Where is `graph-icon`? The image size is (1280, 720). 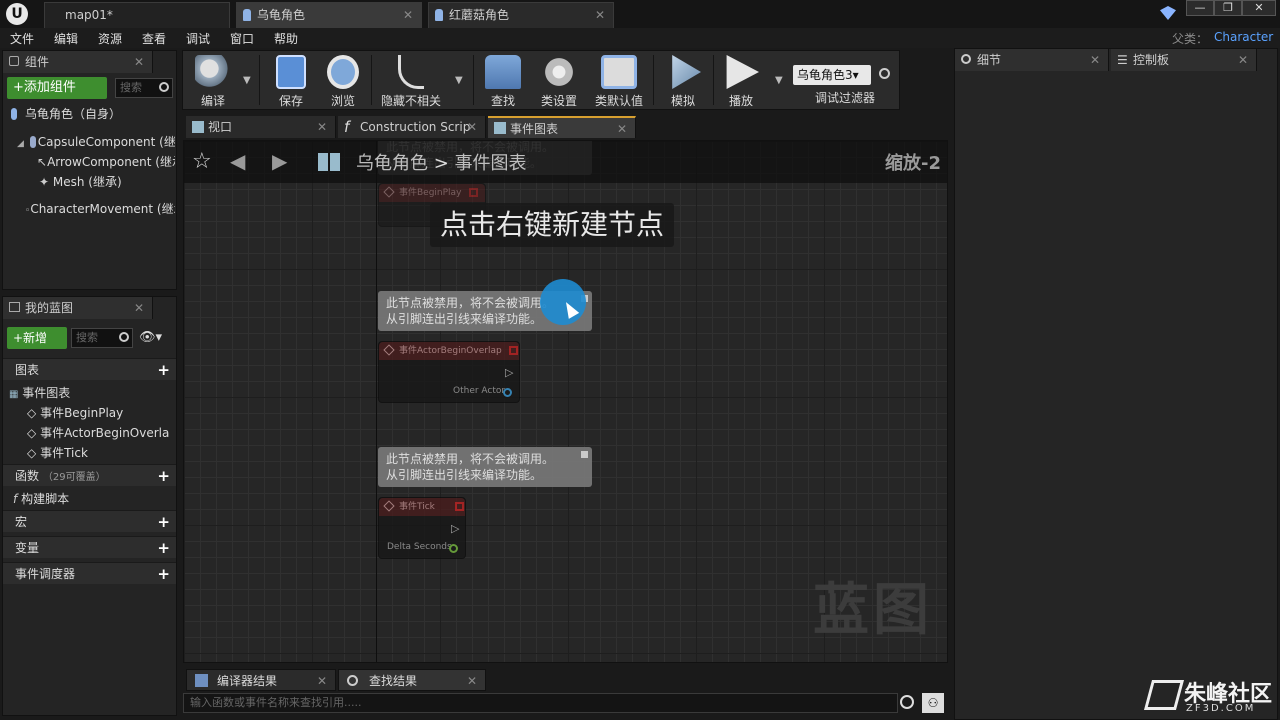 graph-icon is located at coordinates (500, 128).